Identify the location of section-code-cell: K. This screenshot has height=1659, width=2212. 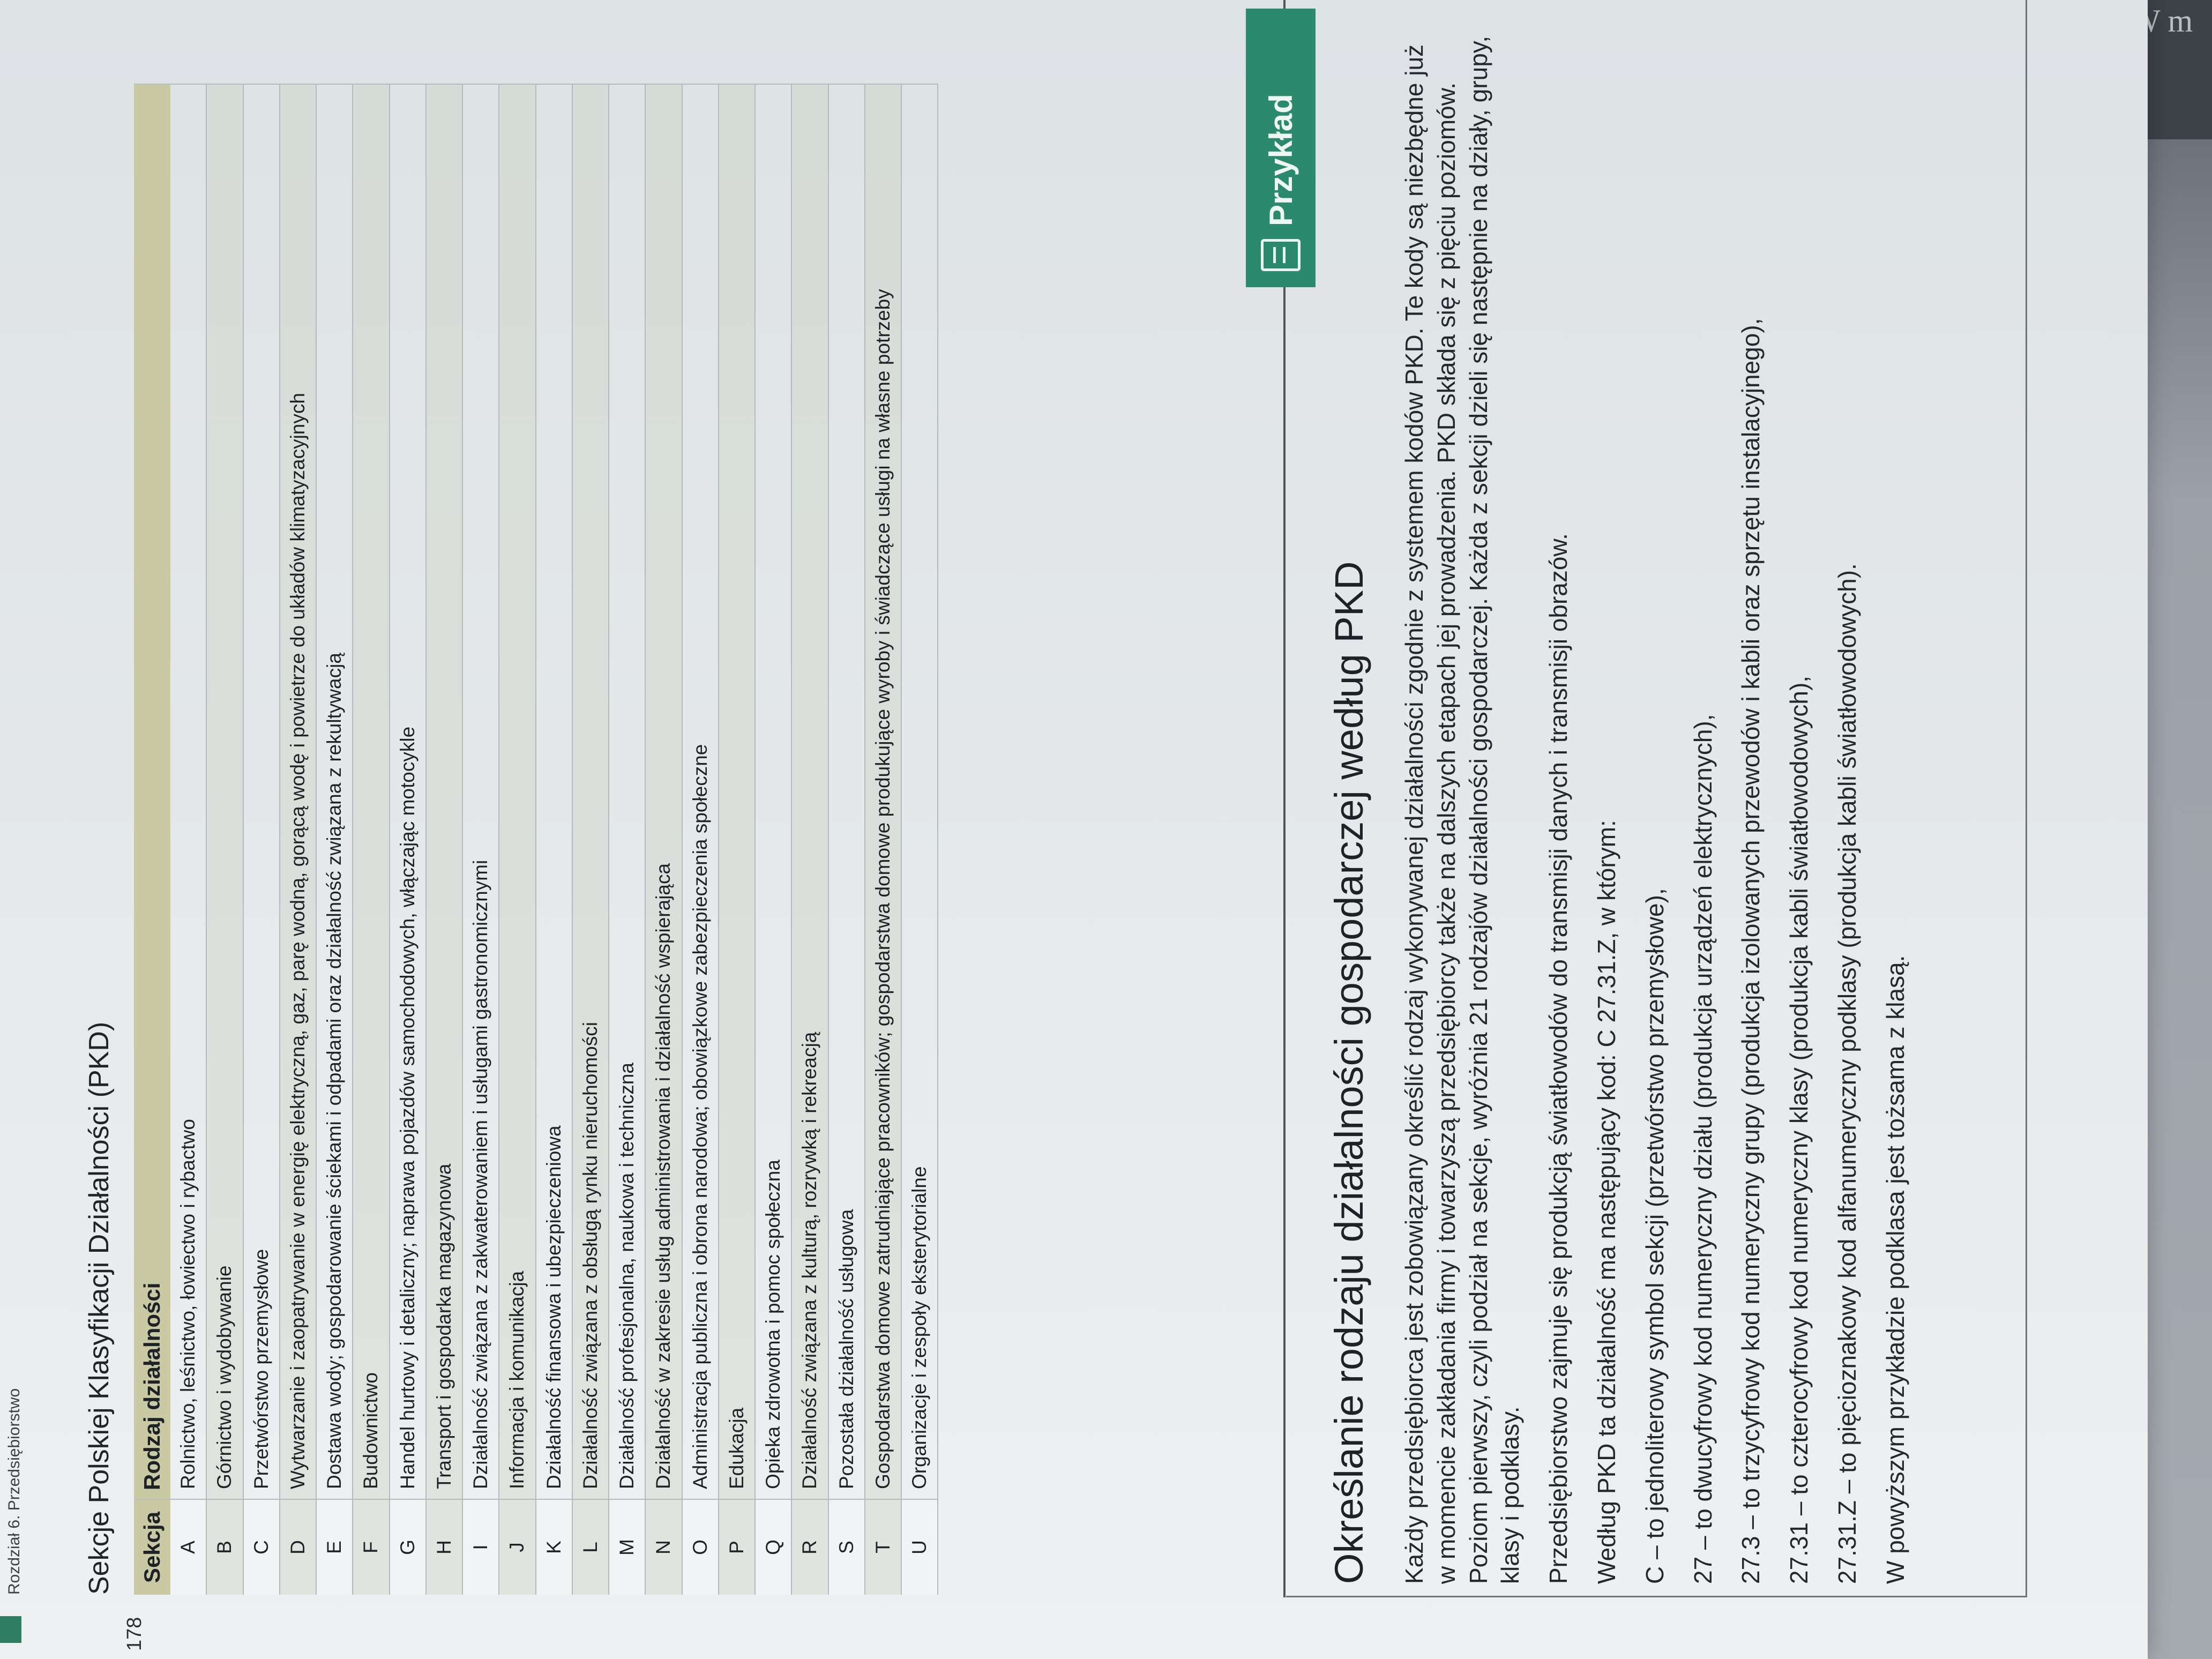
(553, 1547).